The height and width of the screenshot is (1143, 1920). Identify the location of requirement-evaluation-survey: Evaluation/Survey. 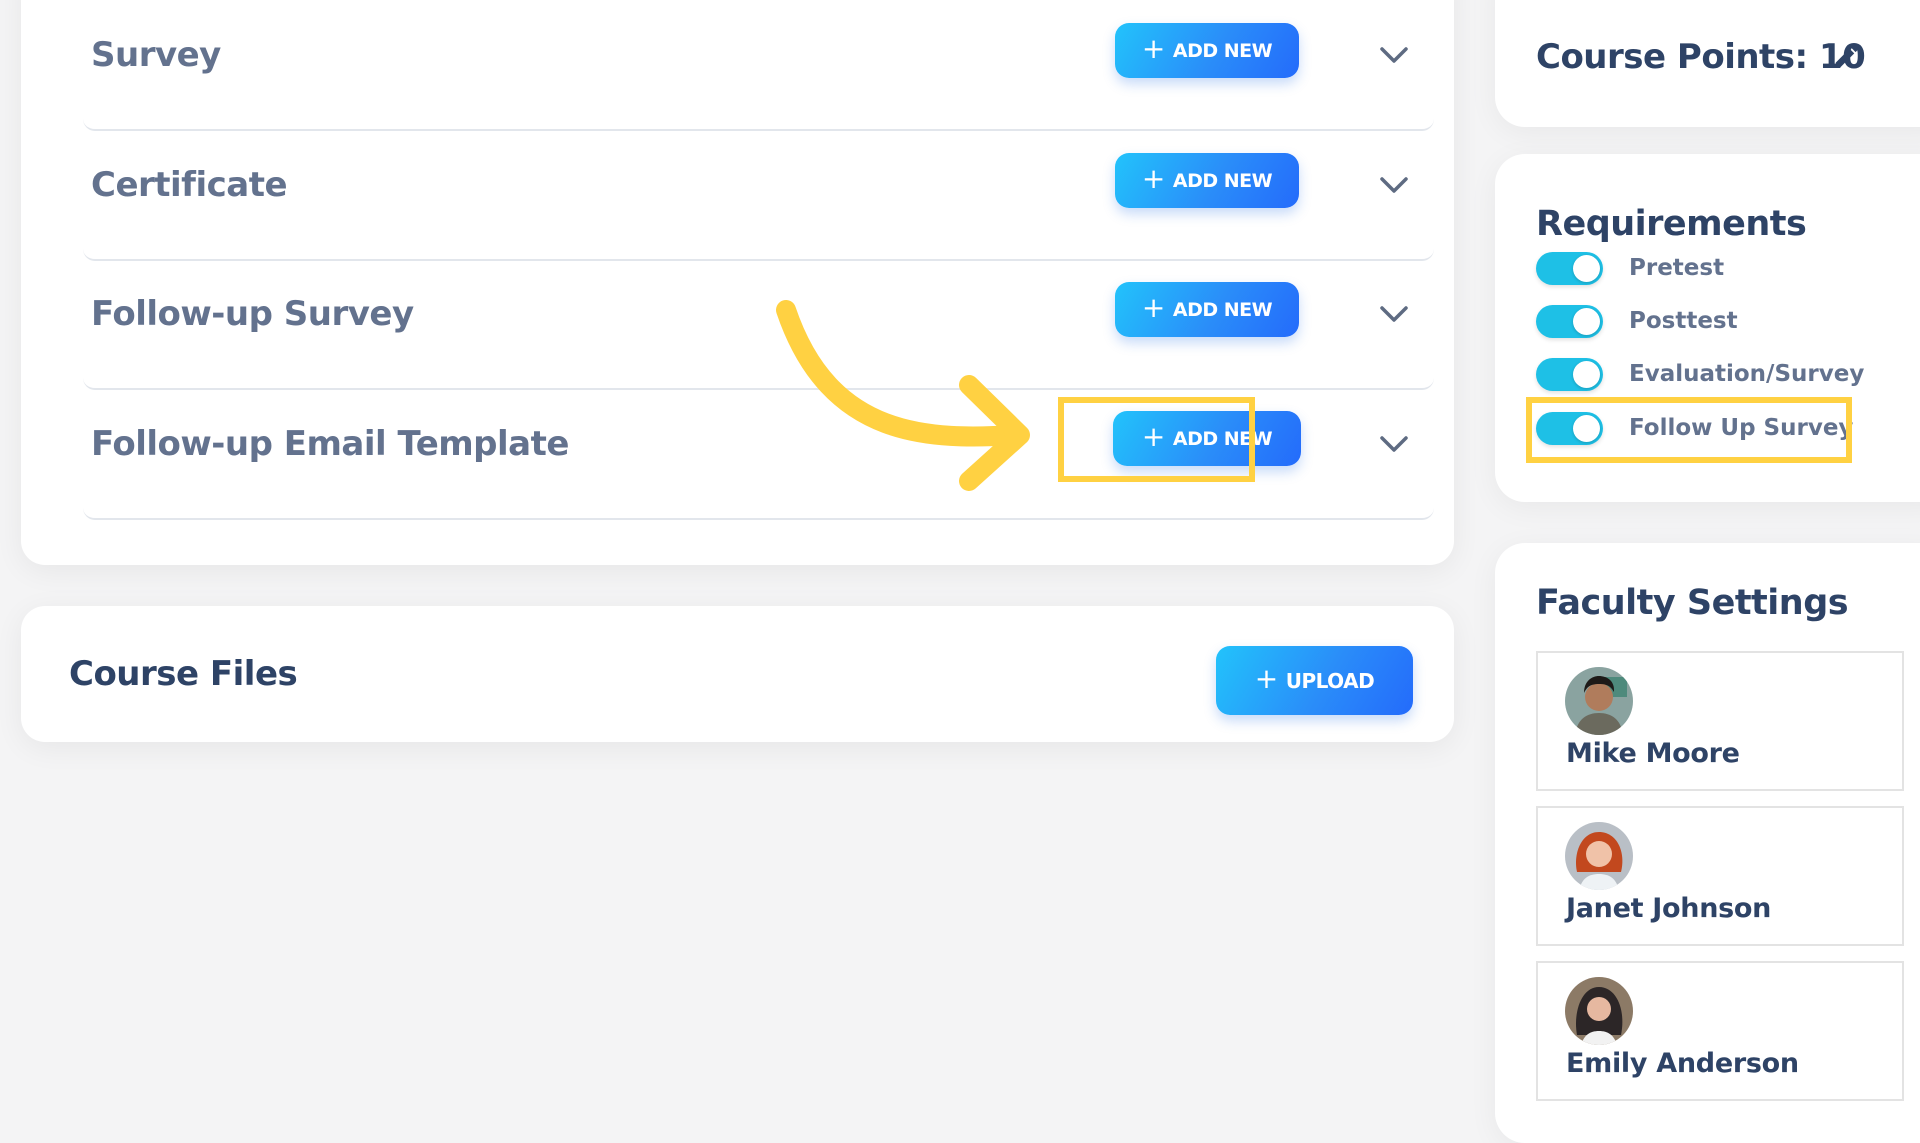
(1700, 374).